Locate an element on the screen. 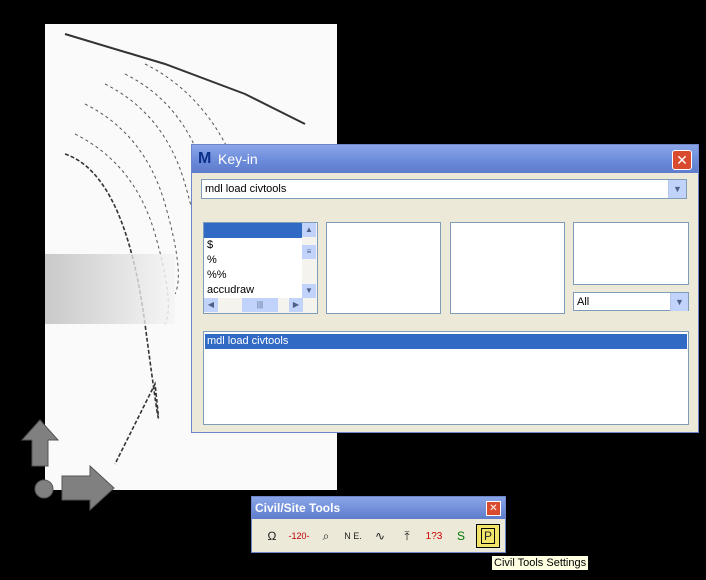  station-tool-icon: 1?3 is located at coordinates (434, 536).